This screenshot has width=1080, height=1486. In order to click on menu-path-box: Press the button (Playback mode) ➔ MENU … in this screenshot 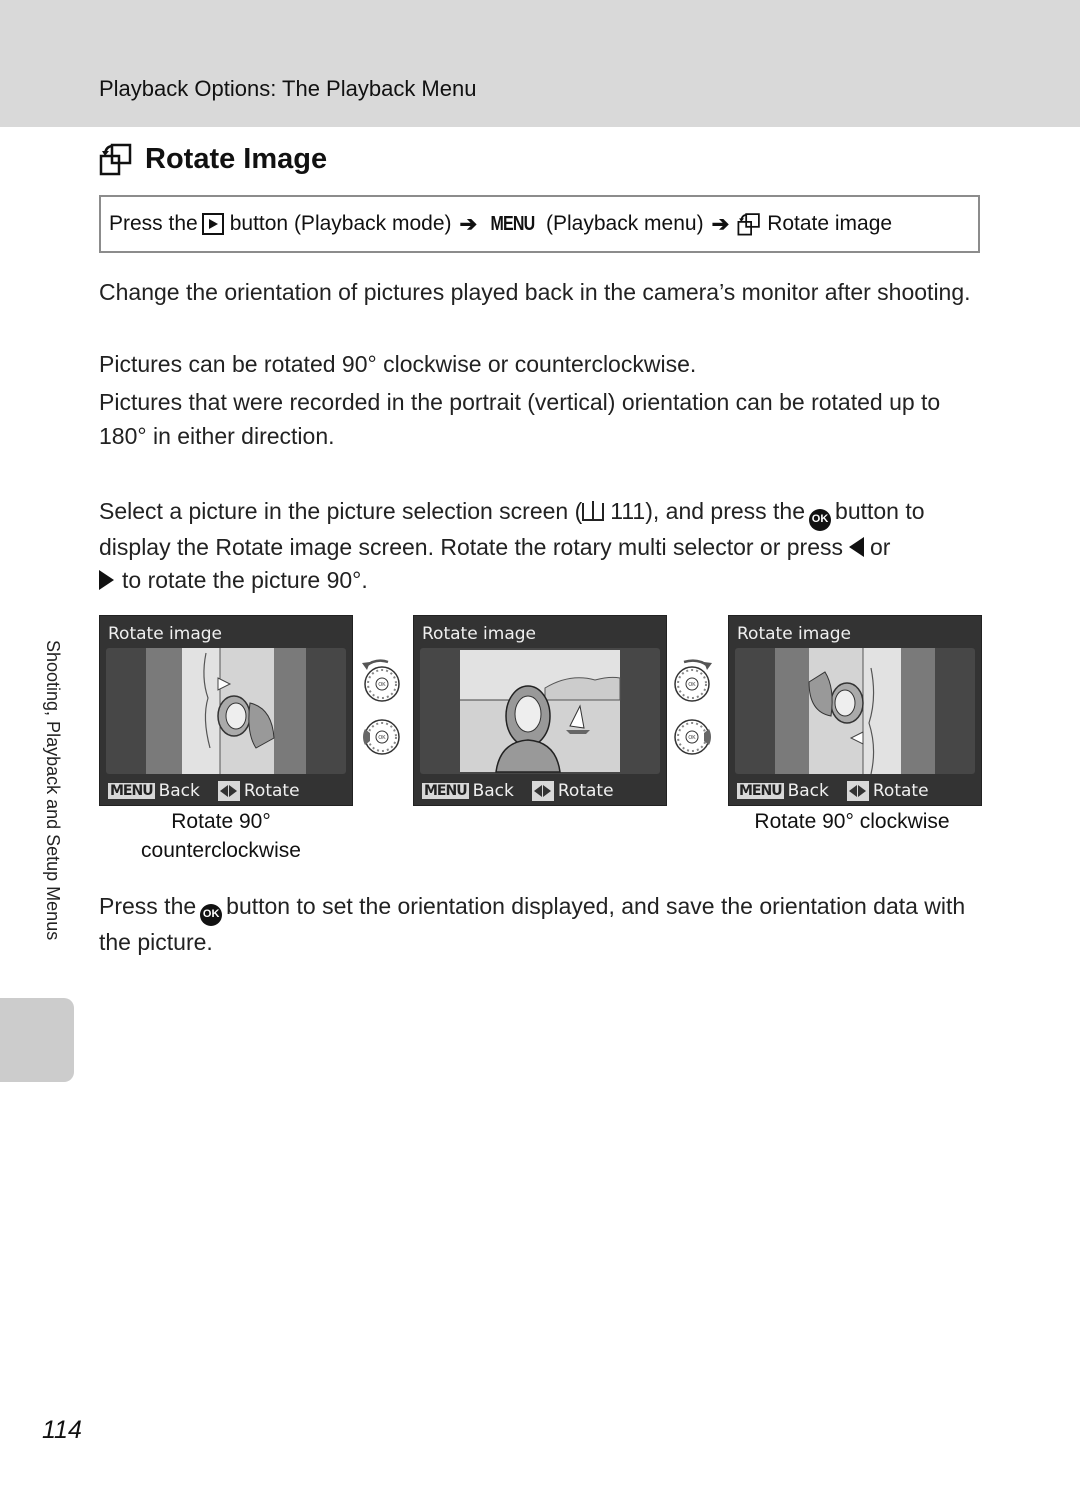, I will do `click(539, 224)`.